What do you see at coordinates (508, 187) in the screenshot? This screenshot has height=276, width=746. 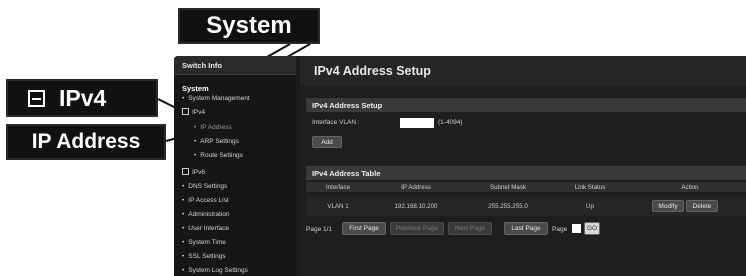 I see `col-subnet-mask: Subnet Mask` at bounding box center [508, 187].